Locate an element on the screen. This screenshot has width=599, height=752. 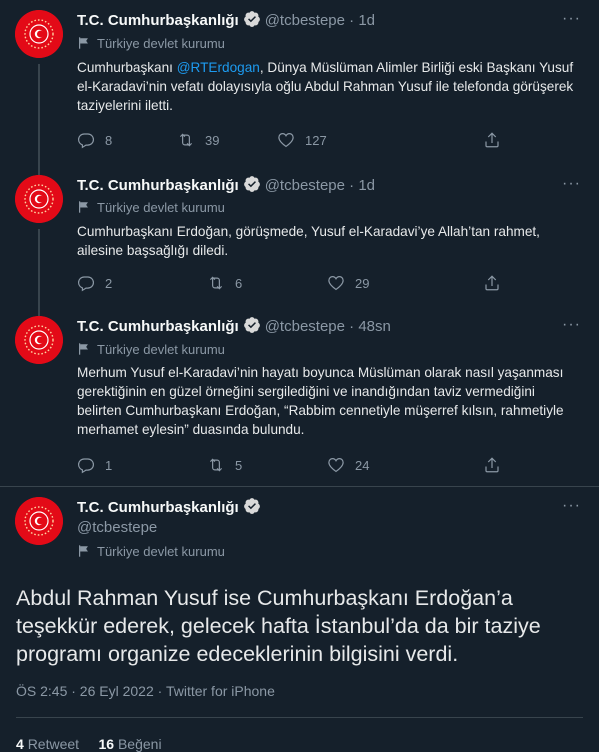
retweet-count: 5 is located at coordinates (239, 465).